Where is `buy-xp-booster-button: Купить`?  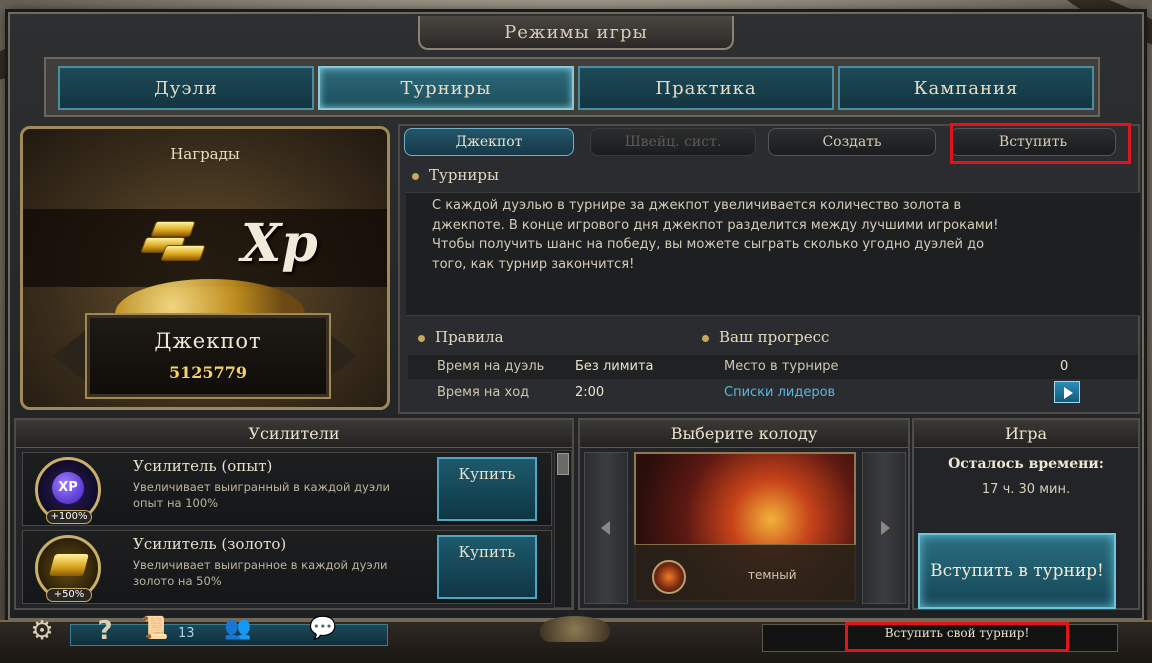 buy-xp-booster-button: Купить is located at coordinates (487, 489).